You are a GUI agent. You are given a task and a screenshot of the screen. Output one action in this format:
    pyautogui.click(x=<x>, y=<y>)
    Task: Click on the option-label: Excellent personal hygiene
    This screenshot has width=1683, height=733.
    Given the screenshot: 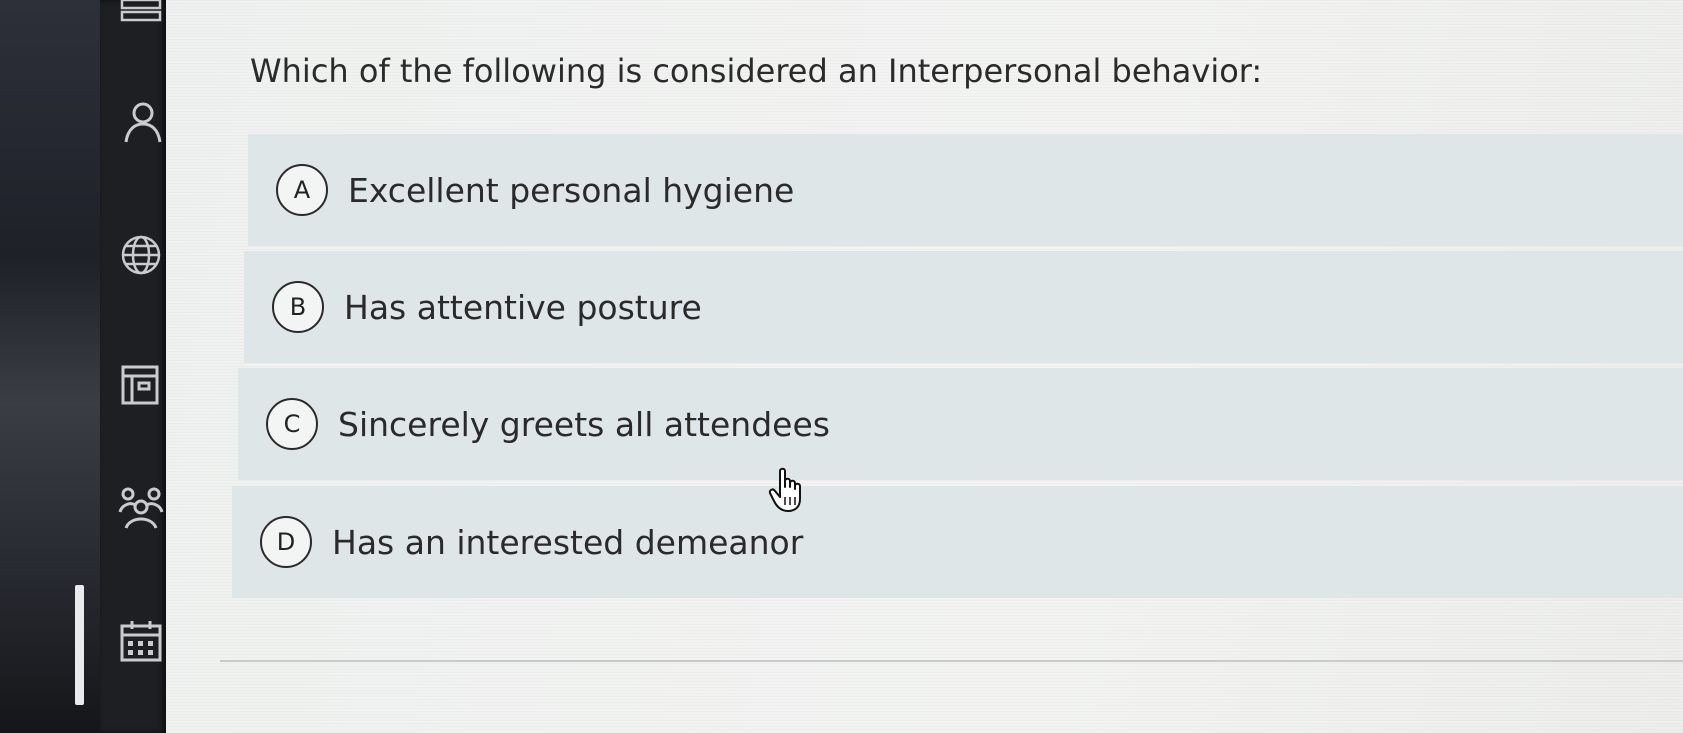 What is the action you would take?
    pyautogui.click(x=571, y=190)
    